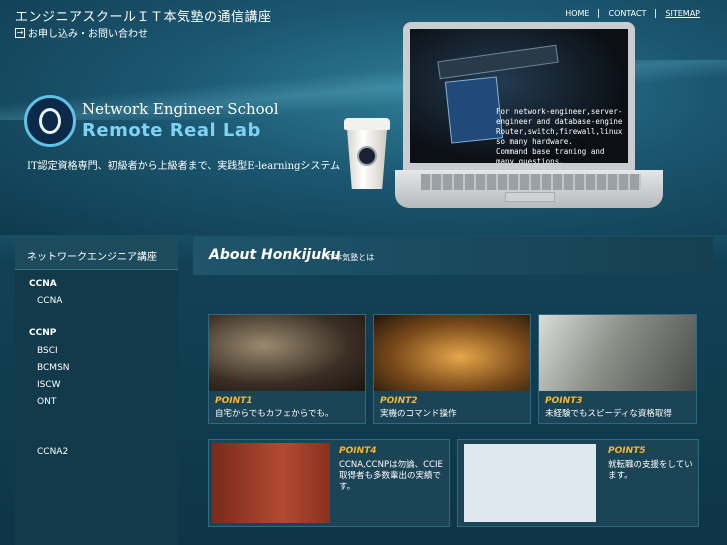  I want to click on nav-sitemap: SITEMAP, so click(682, 13).